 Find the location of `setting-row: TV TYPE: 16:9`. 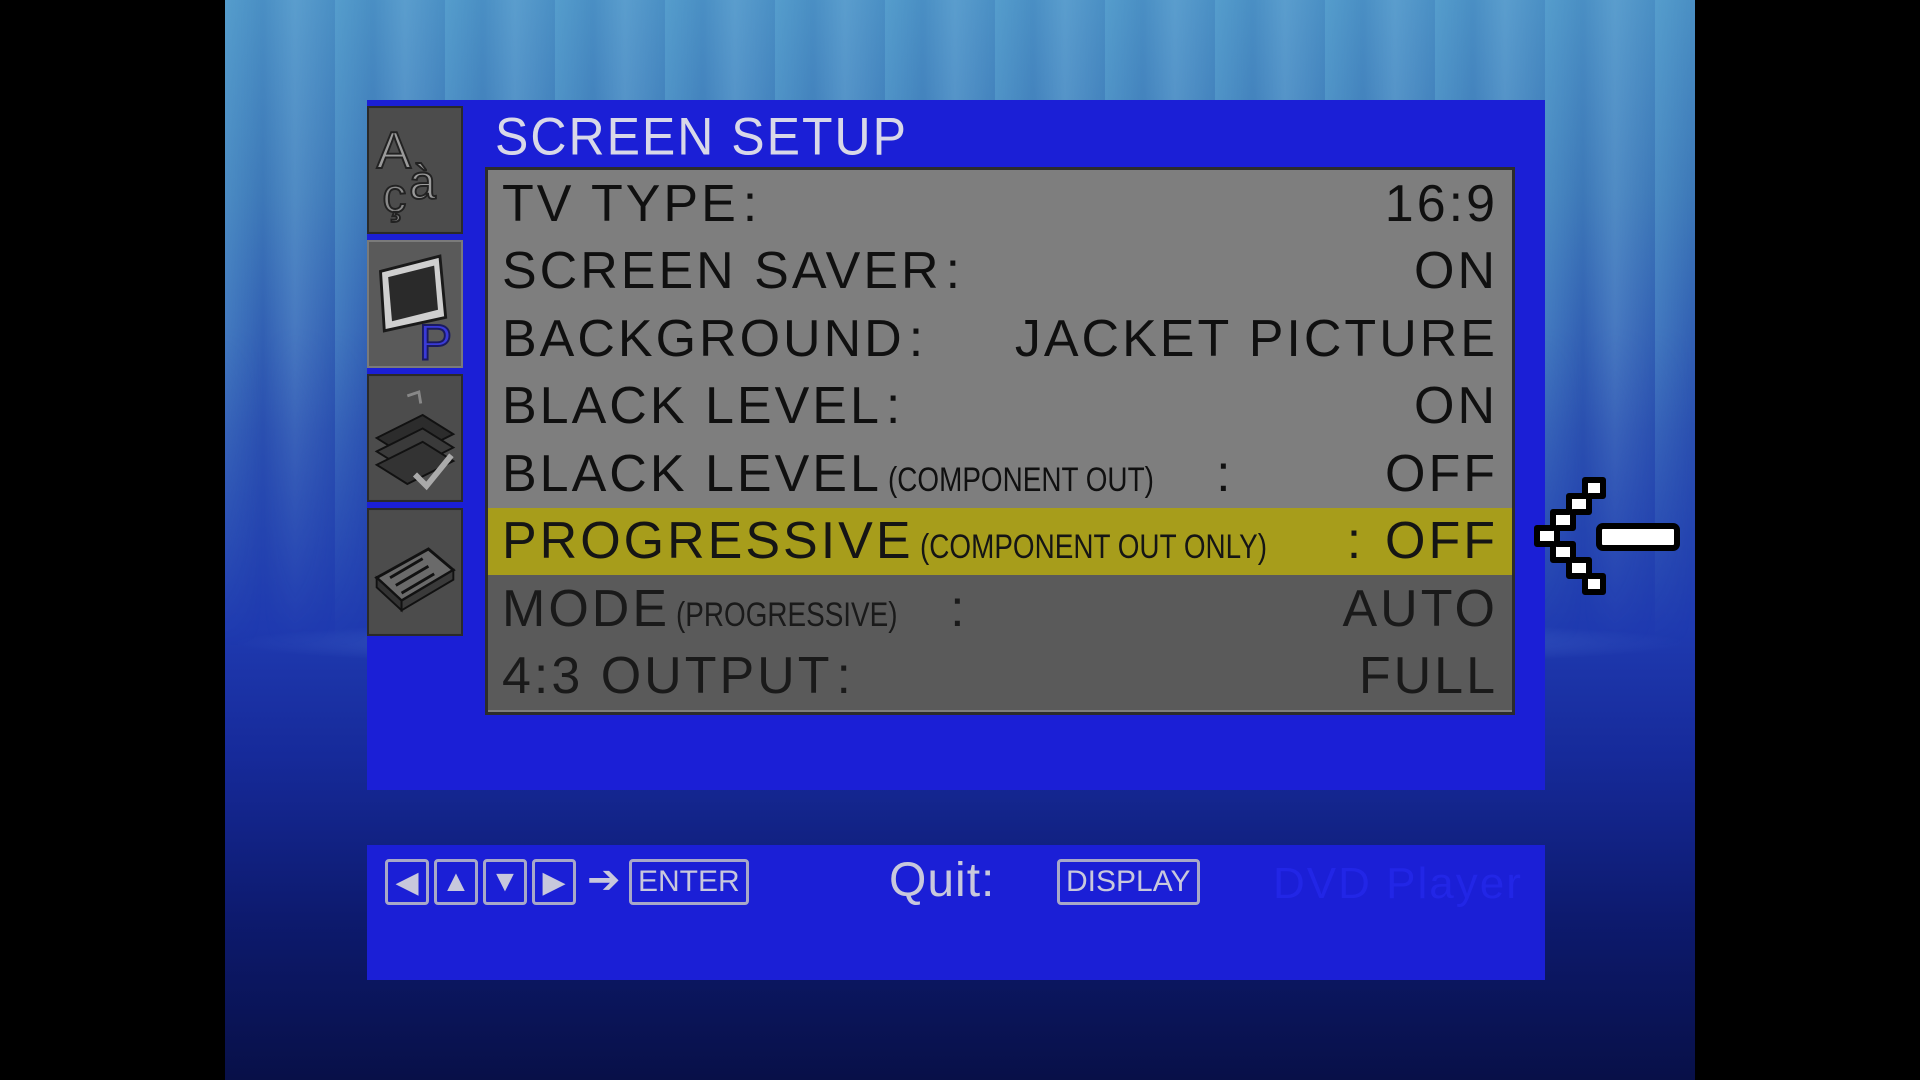

setting-row: TV TYPE: 16:9 is located at coordinates (1000, 204).